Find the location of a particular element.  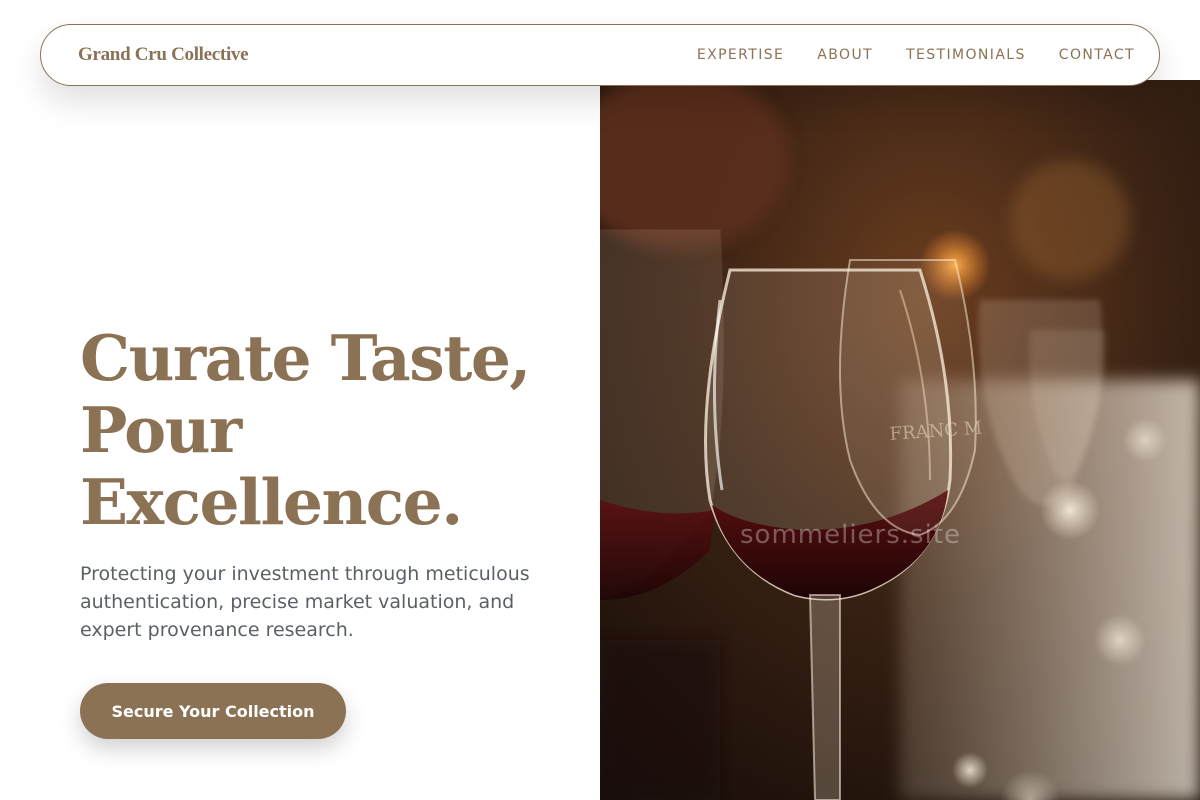

headline-line-3: Excellence. is located at coordinates (271, 502).